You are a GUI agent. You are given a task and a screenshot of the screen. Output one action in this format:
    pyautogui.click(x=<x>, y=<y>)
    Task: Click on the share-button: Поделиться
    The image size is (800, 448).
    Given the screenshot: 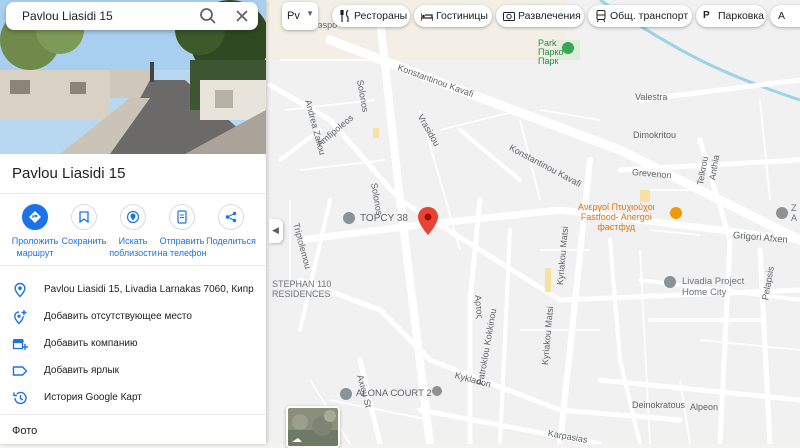 What is the action you would take?
    pyautogui.click(x=231, y=225)
    